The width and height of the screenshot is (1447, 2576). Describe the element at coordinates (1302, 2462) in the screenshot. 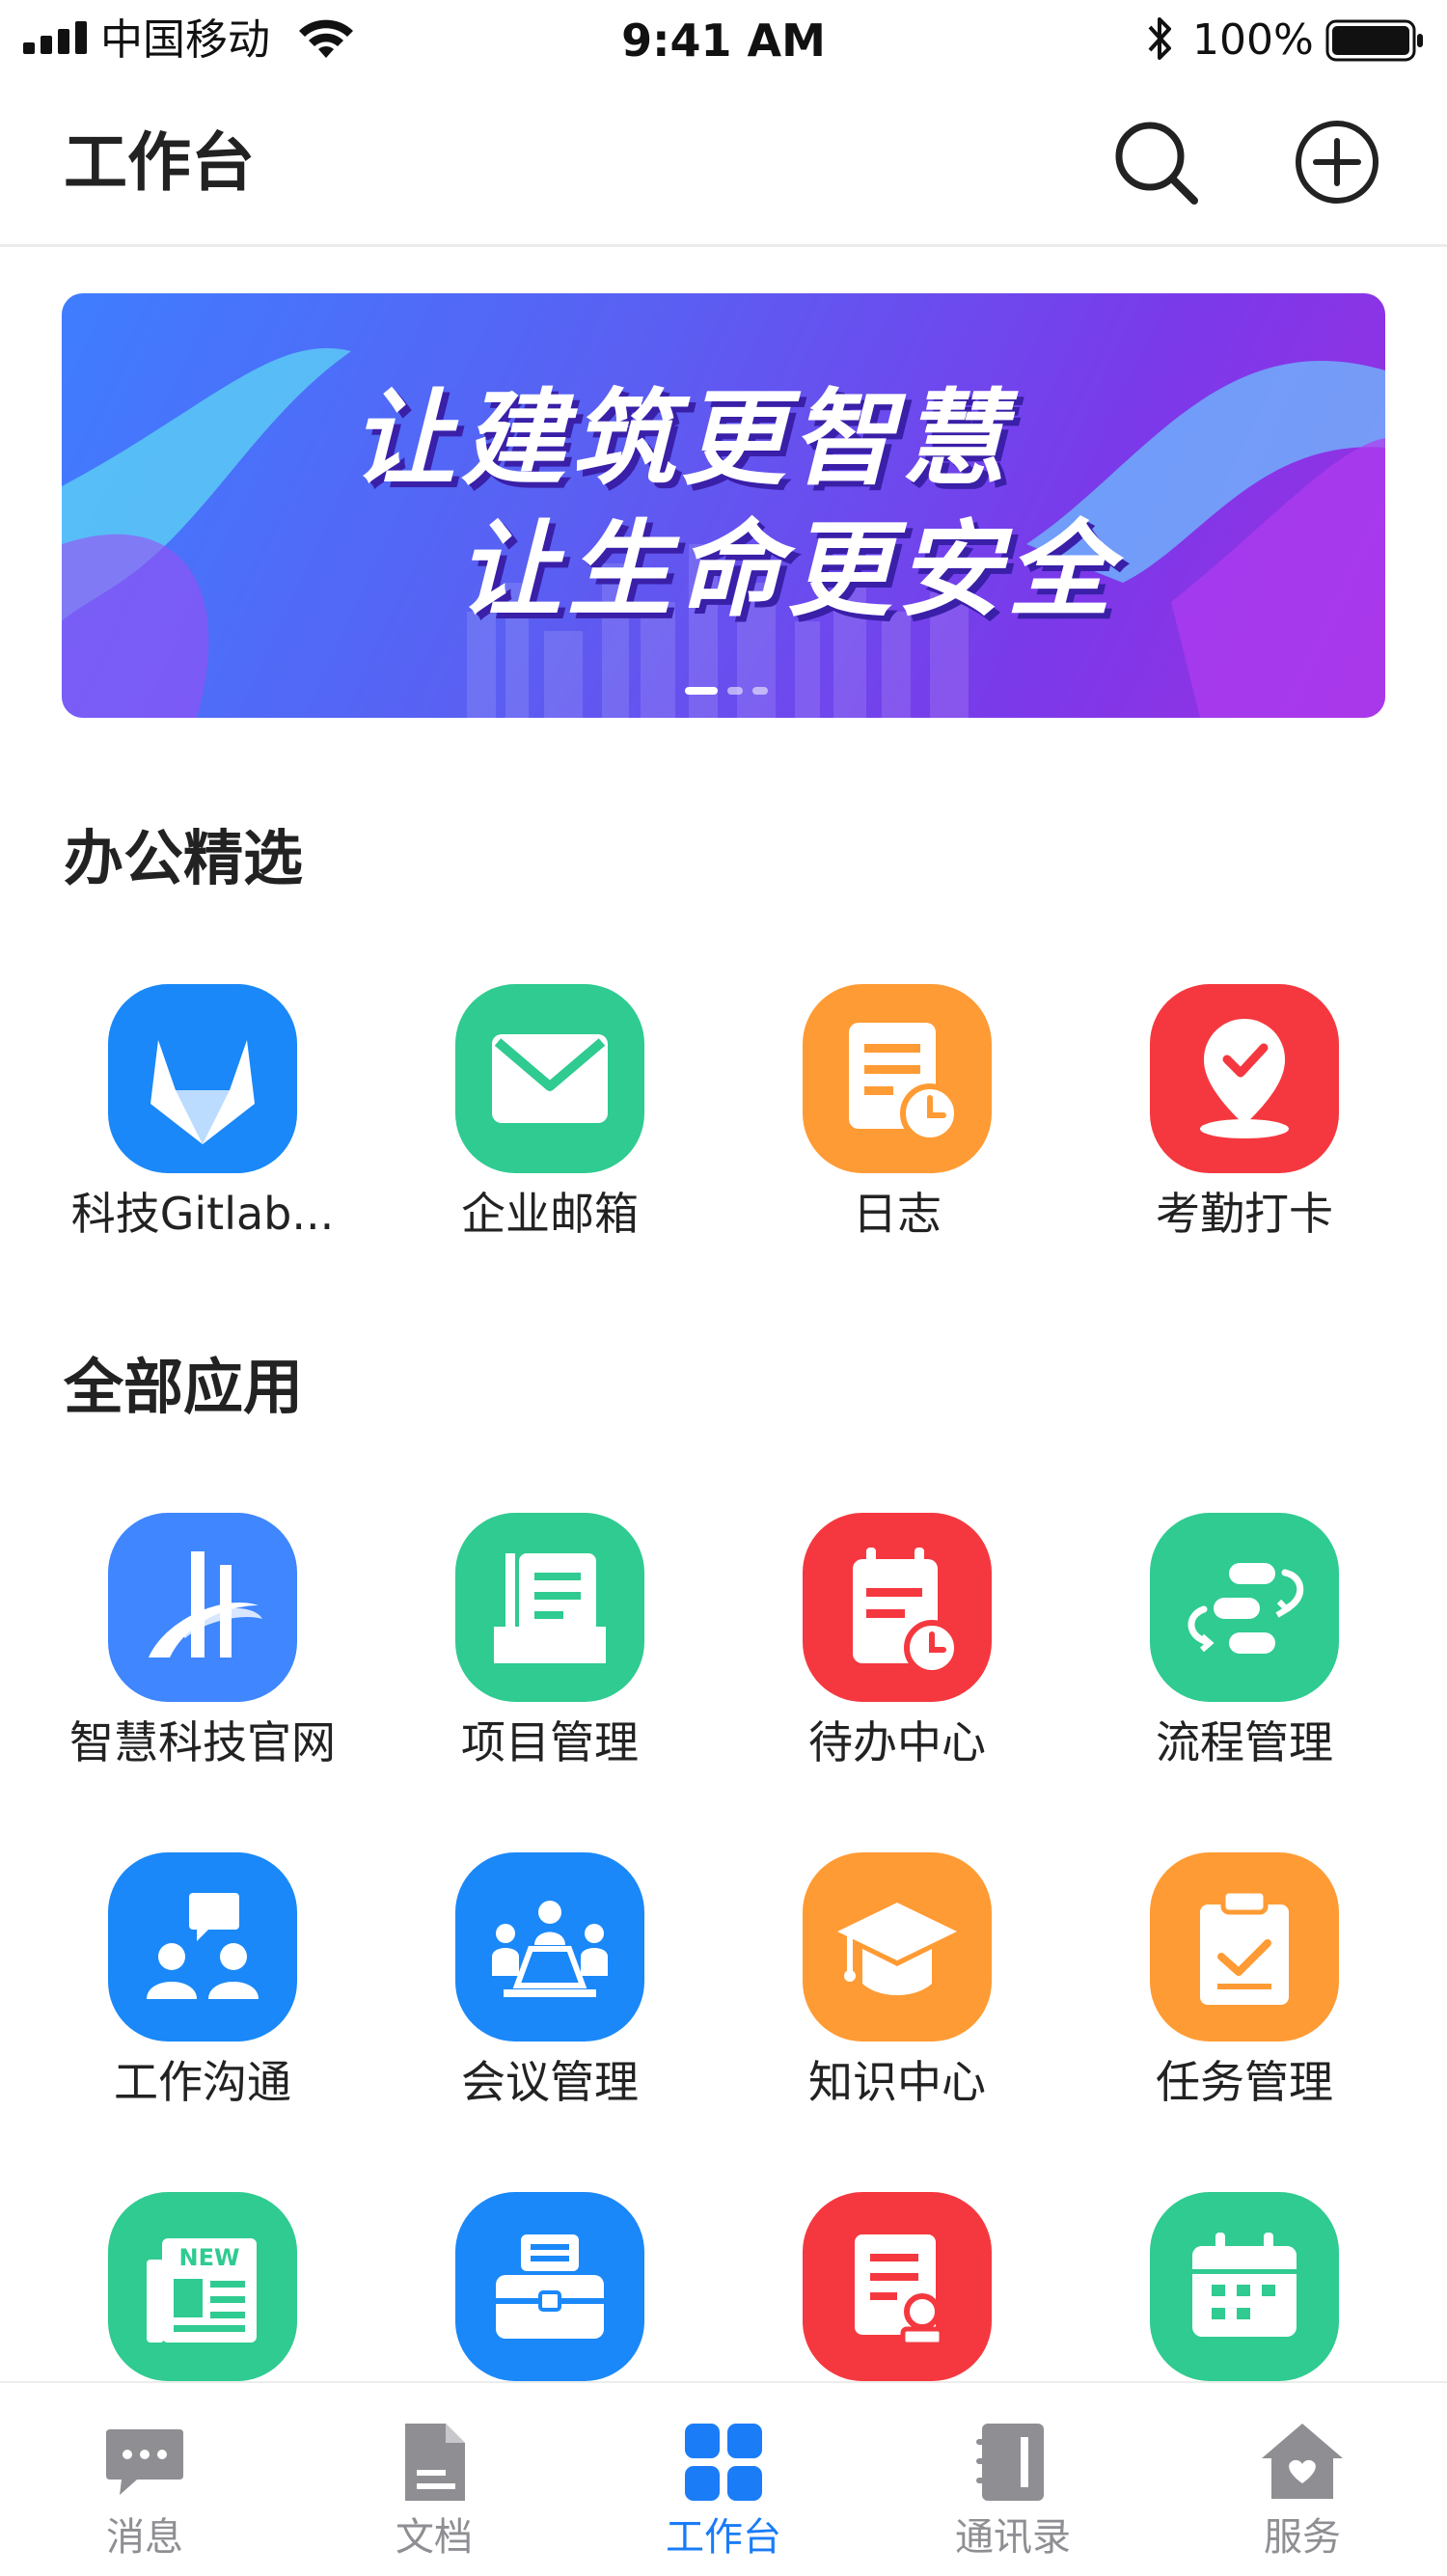

I see `house-heart-icon` at that location.